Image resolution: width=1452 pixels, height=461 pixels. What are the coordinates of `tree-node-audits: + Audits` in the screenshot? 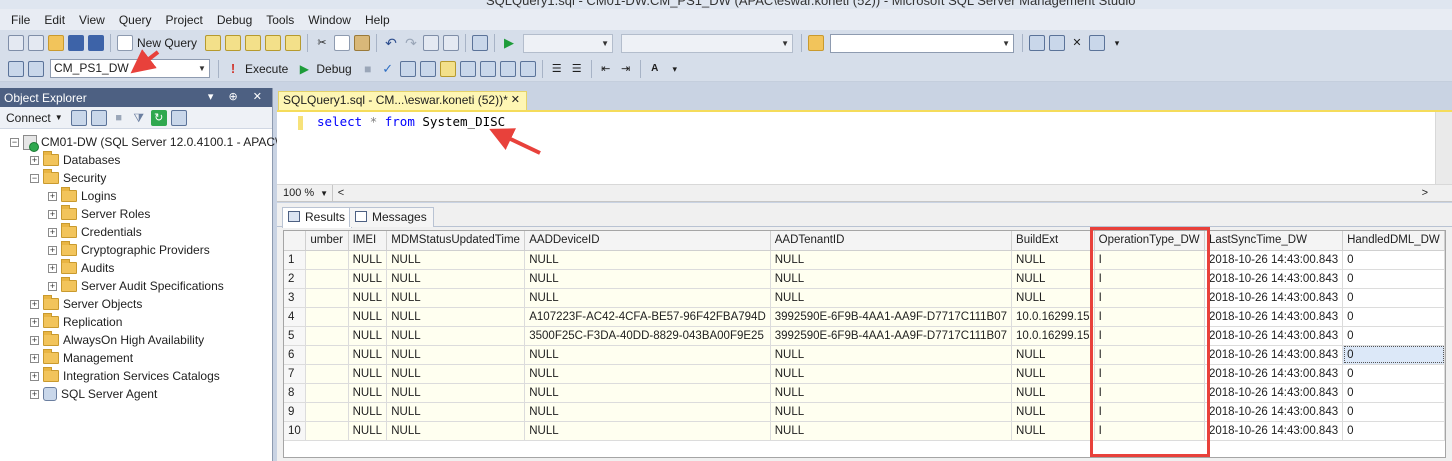 It's located at (136, 268).